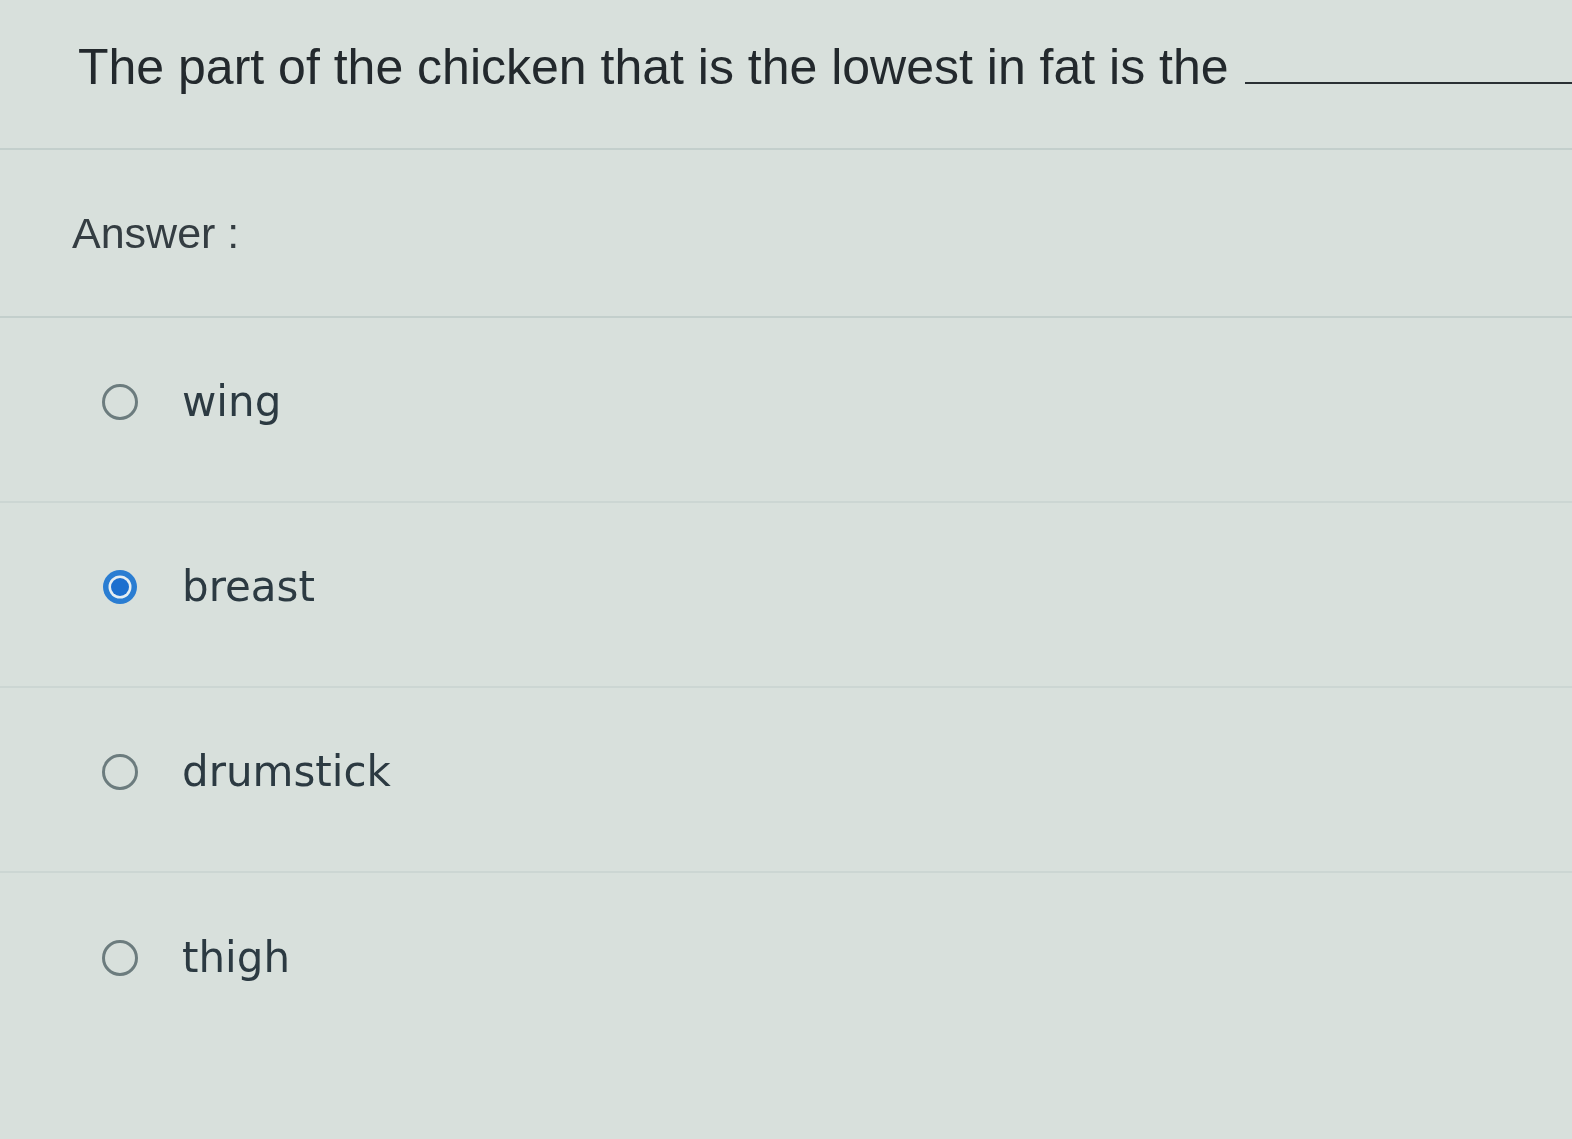 The width and height of the screenshot is (1572, 1139). Describe the element at coordinates (236, 957) in the screenshot. I see `option-label: thigh` at that location.